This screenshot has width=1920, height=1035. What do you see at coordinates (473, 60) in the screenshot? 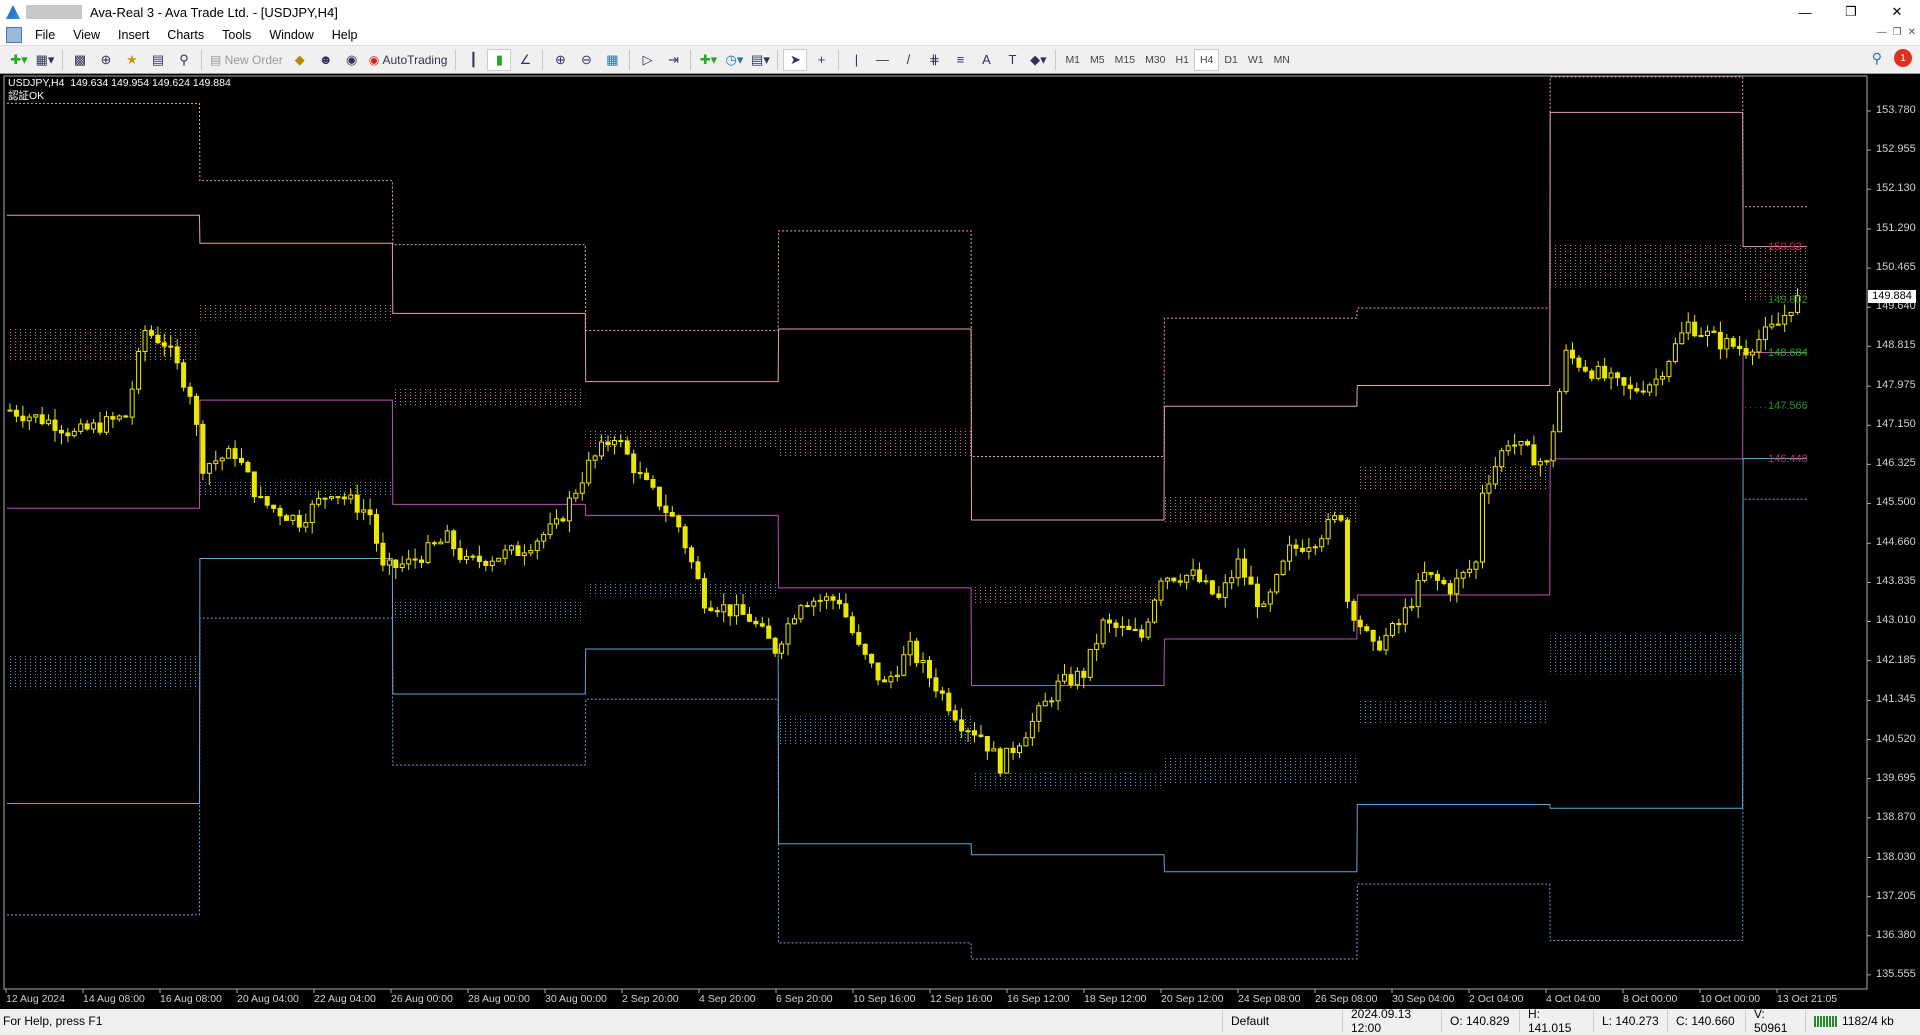
I see `bar-chart-icon: ┃` at bounding box center [473, 60].